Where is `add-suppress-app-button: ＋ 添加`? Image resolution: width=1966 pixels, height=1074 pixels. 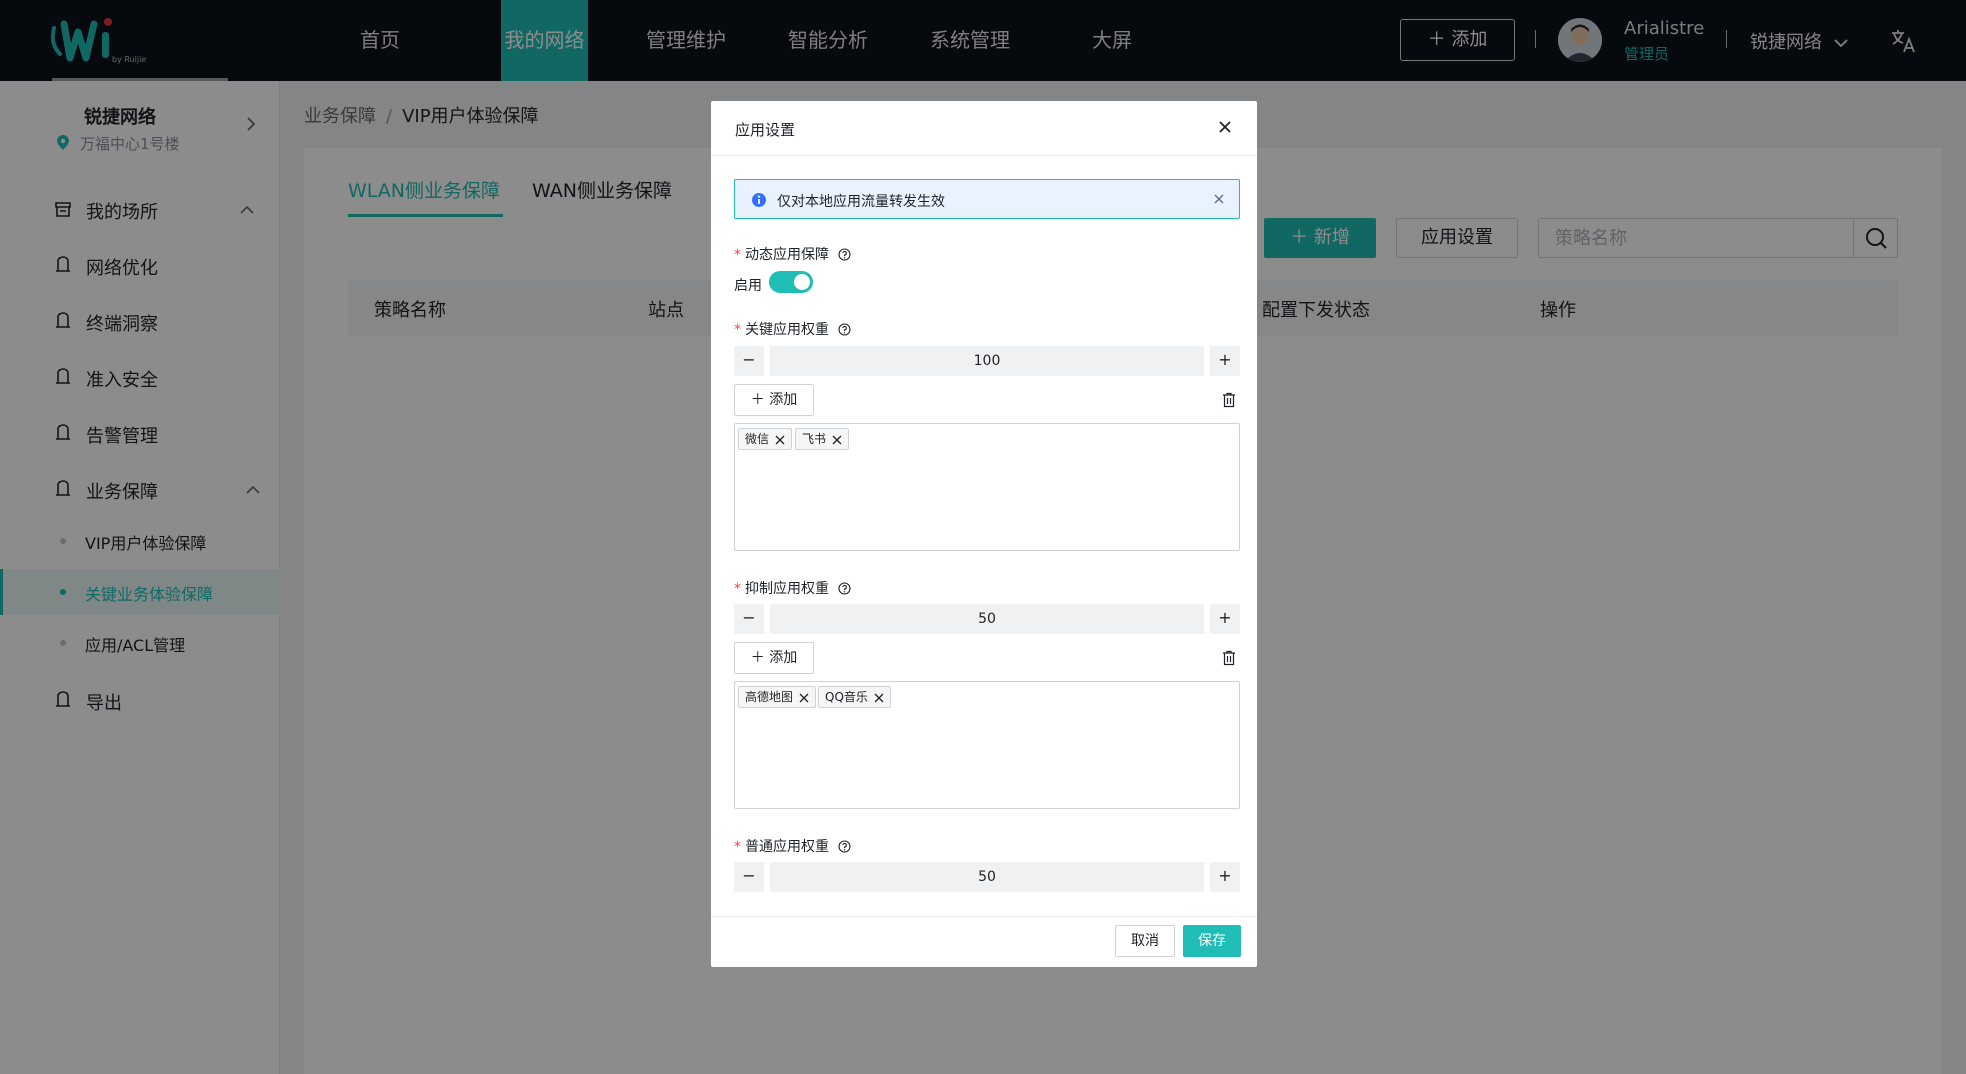
add-suppress-app-button: ＋ 添加 is located at coordinates (774, 658).